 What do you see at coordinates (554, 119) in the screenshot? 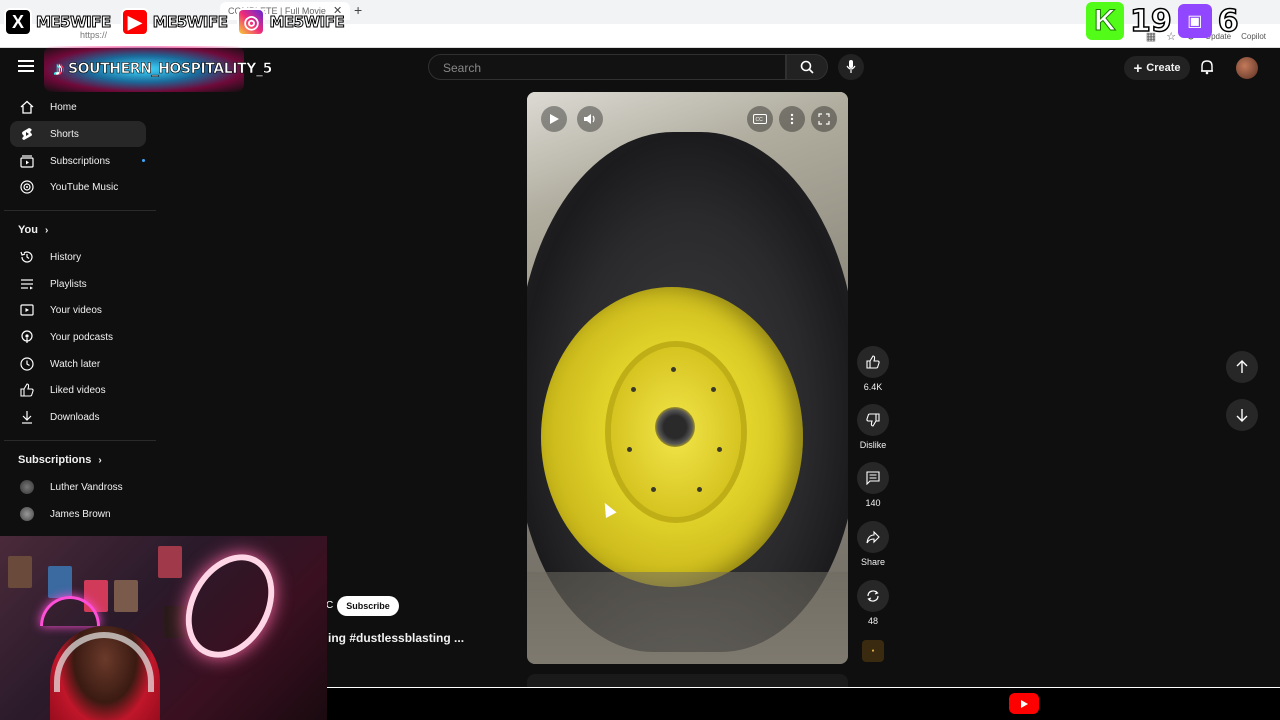
I see `play-button` at bounding box center [554, 119].